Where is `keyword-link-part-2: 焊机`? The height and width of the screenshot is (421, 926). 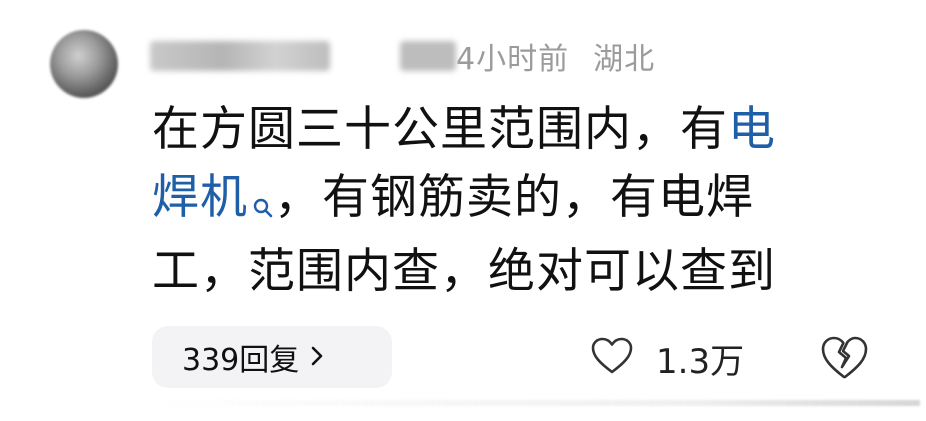 keyword-link-part-2: 焊机 is located at coordinates (200, 197).